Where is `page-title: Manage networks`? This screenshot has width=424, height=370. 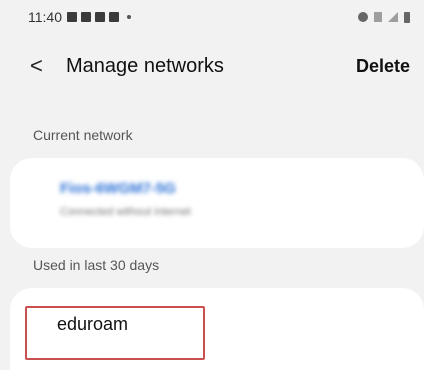
page-title: Manage networks is located at coordinates (145, 65).